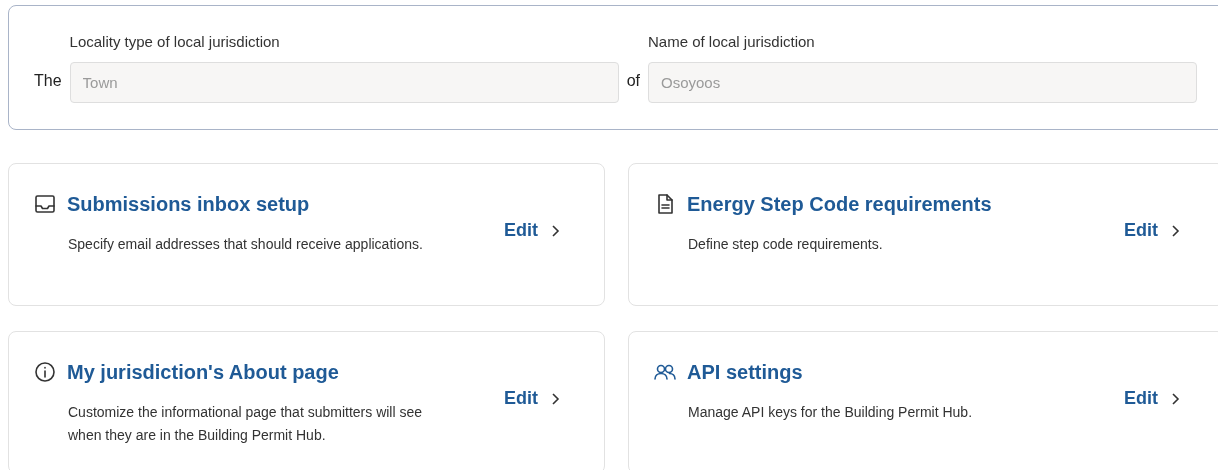  I want to click on prefix-text: The, so click(48, 81).